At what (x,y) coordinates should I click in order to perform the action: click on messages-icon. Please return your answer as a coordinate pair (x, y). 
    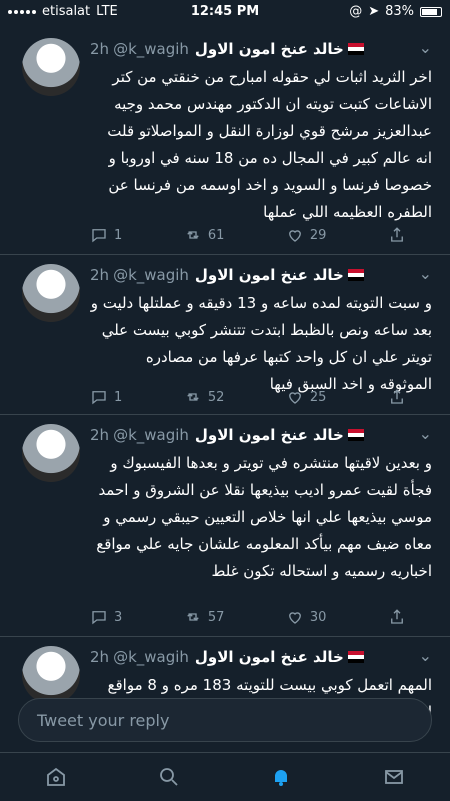
    Looking at the image, I should click on (393, 777).